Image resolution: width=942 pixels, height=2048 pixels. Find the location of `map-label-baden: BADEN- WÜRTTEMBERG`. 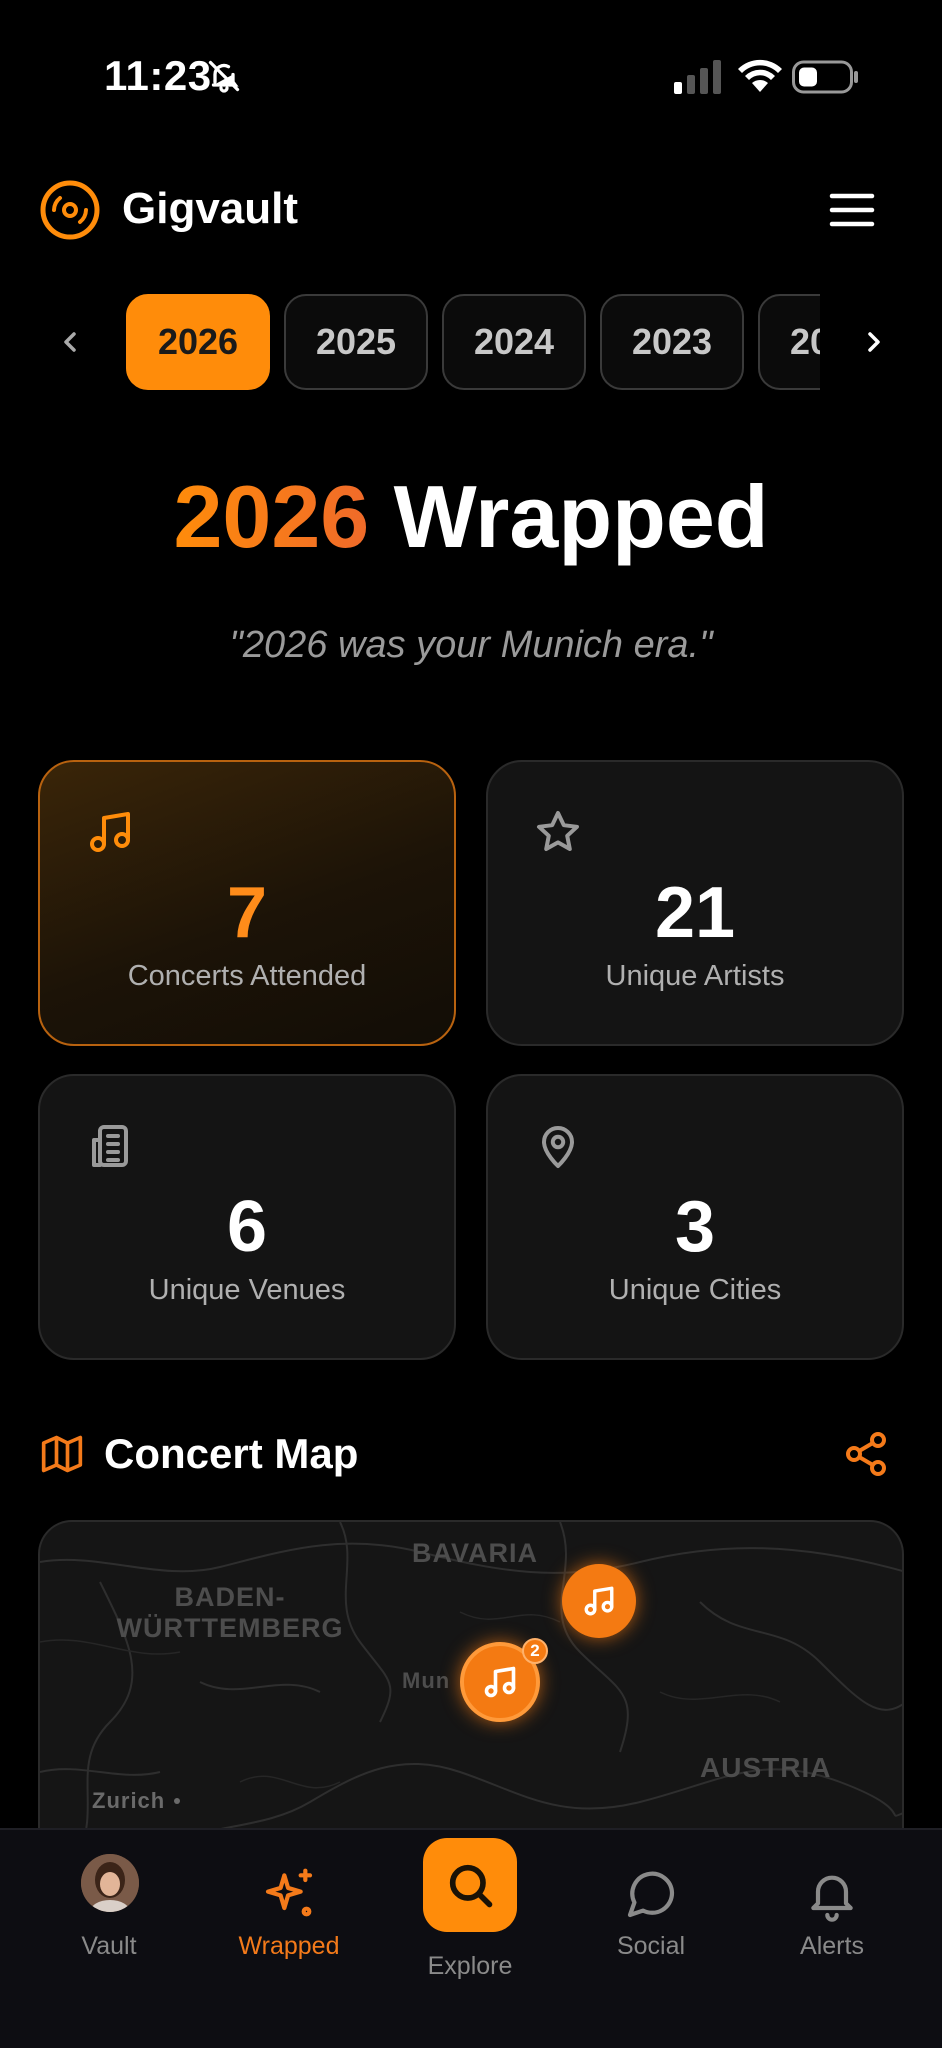

map-label-baden: BADEN- WÜRTTEMBERG is located at coordinates (230, 1613).